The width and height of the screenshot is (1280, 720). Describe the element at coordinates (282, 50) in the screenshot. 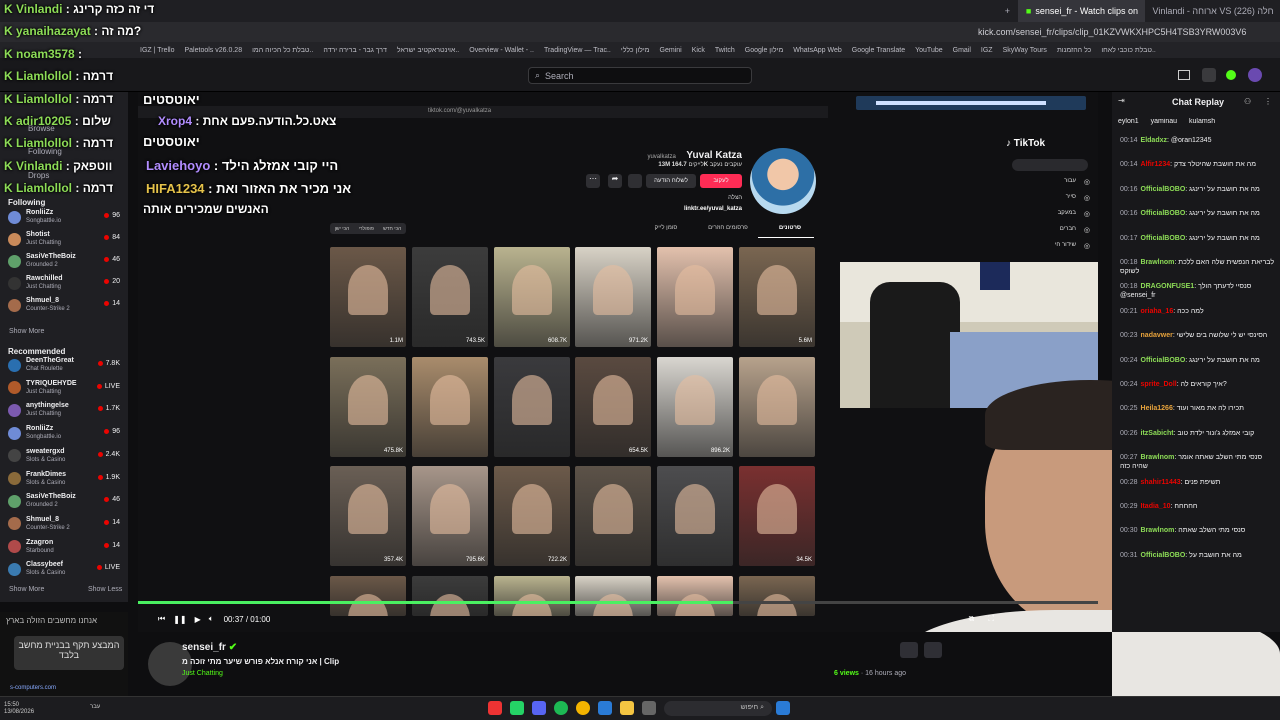

I see `bookmark-item: טבלת כל הכיוה המו..` at that location.